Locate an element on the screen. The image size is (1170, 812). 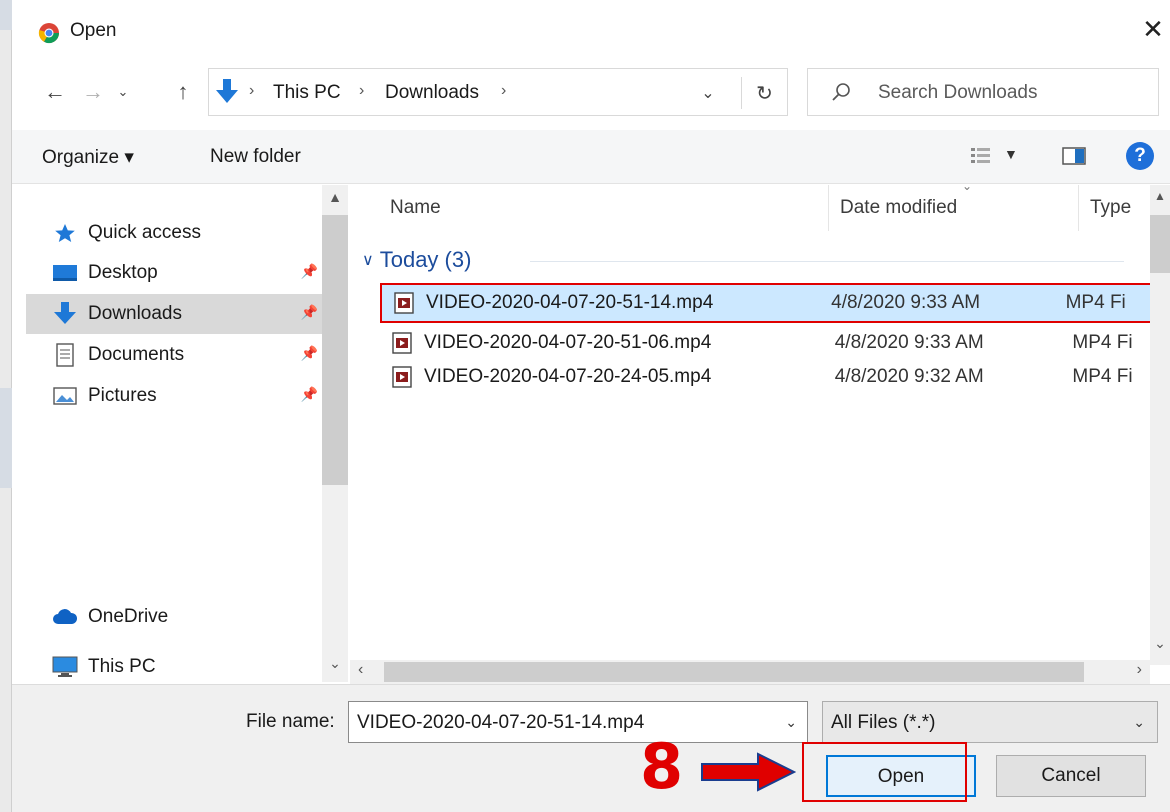
group-label: Today (3) is located at coordinates (425, 259).